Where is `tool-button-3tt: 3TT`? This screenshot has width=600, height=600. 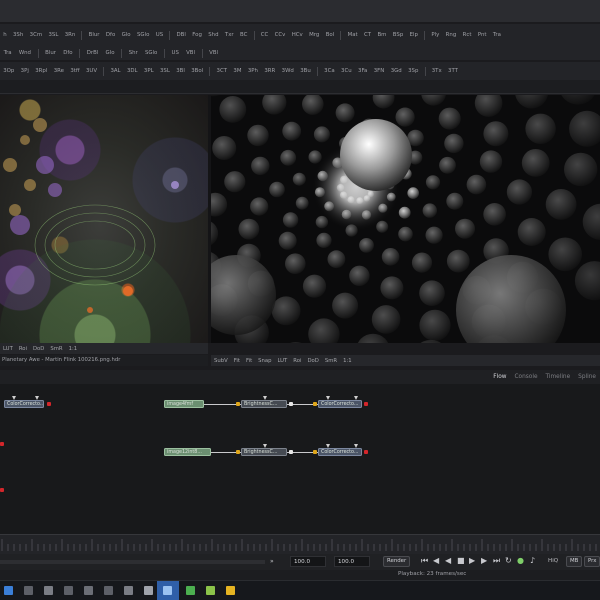 tool-button-3tt: 3TT is located at coordinates (453, 71).